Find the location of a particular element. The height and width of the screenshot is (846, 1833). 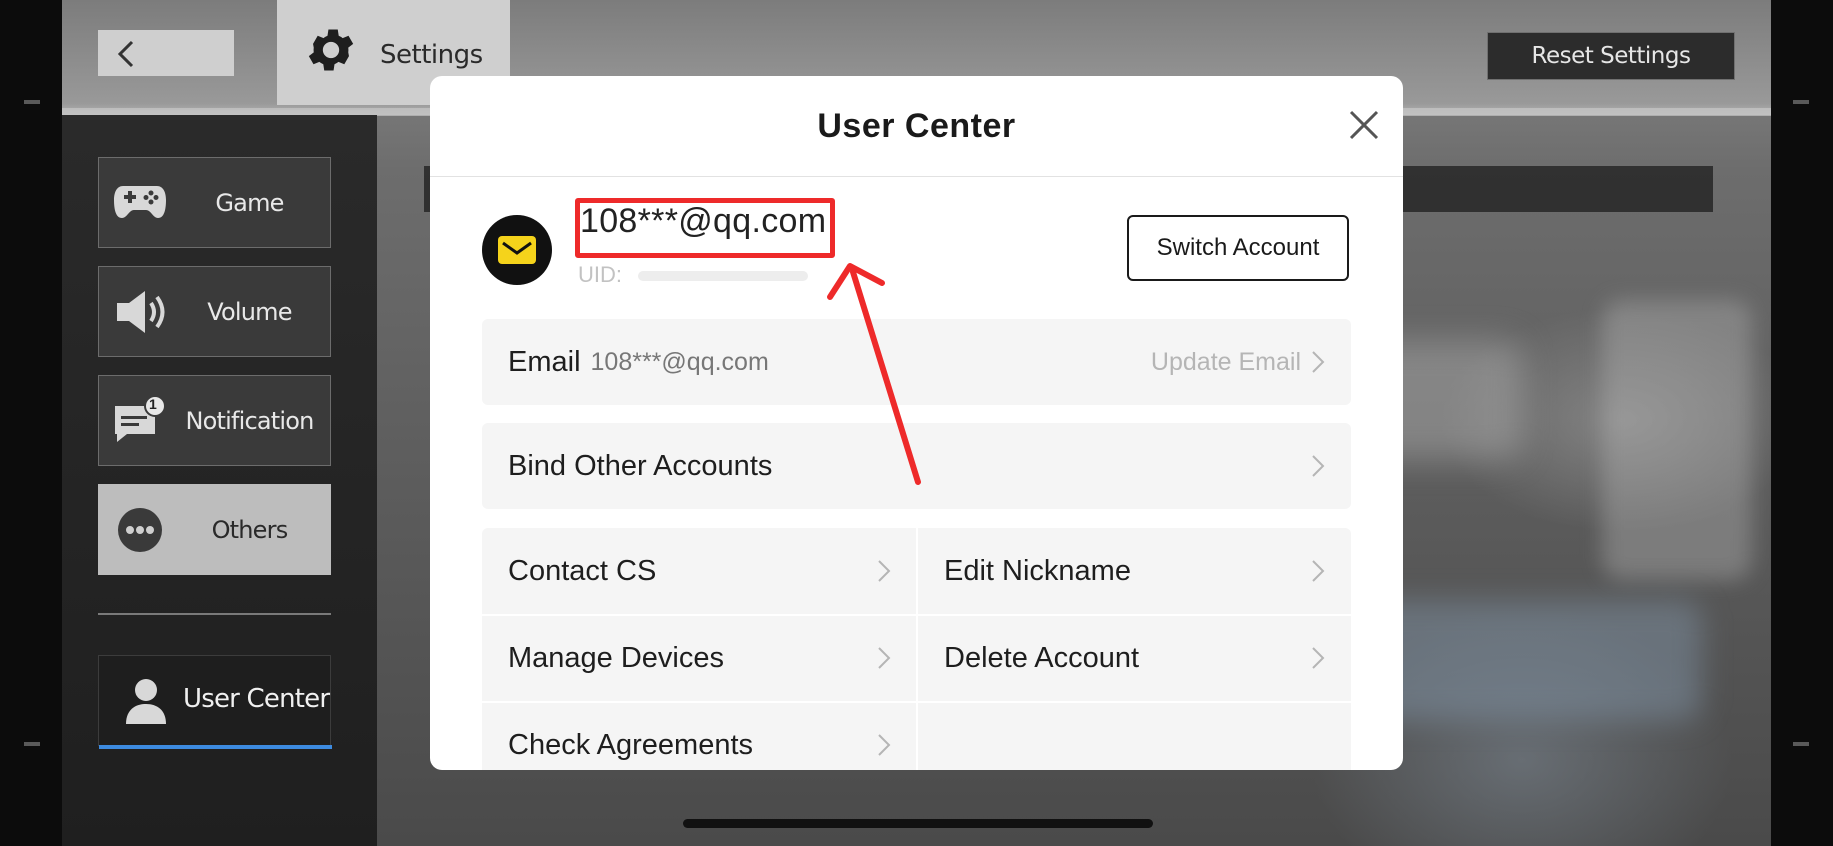

annotation-arrow-icon is located at coordinates (874, 374).